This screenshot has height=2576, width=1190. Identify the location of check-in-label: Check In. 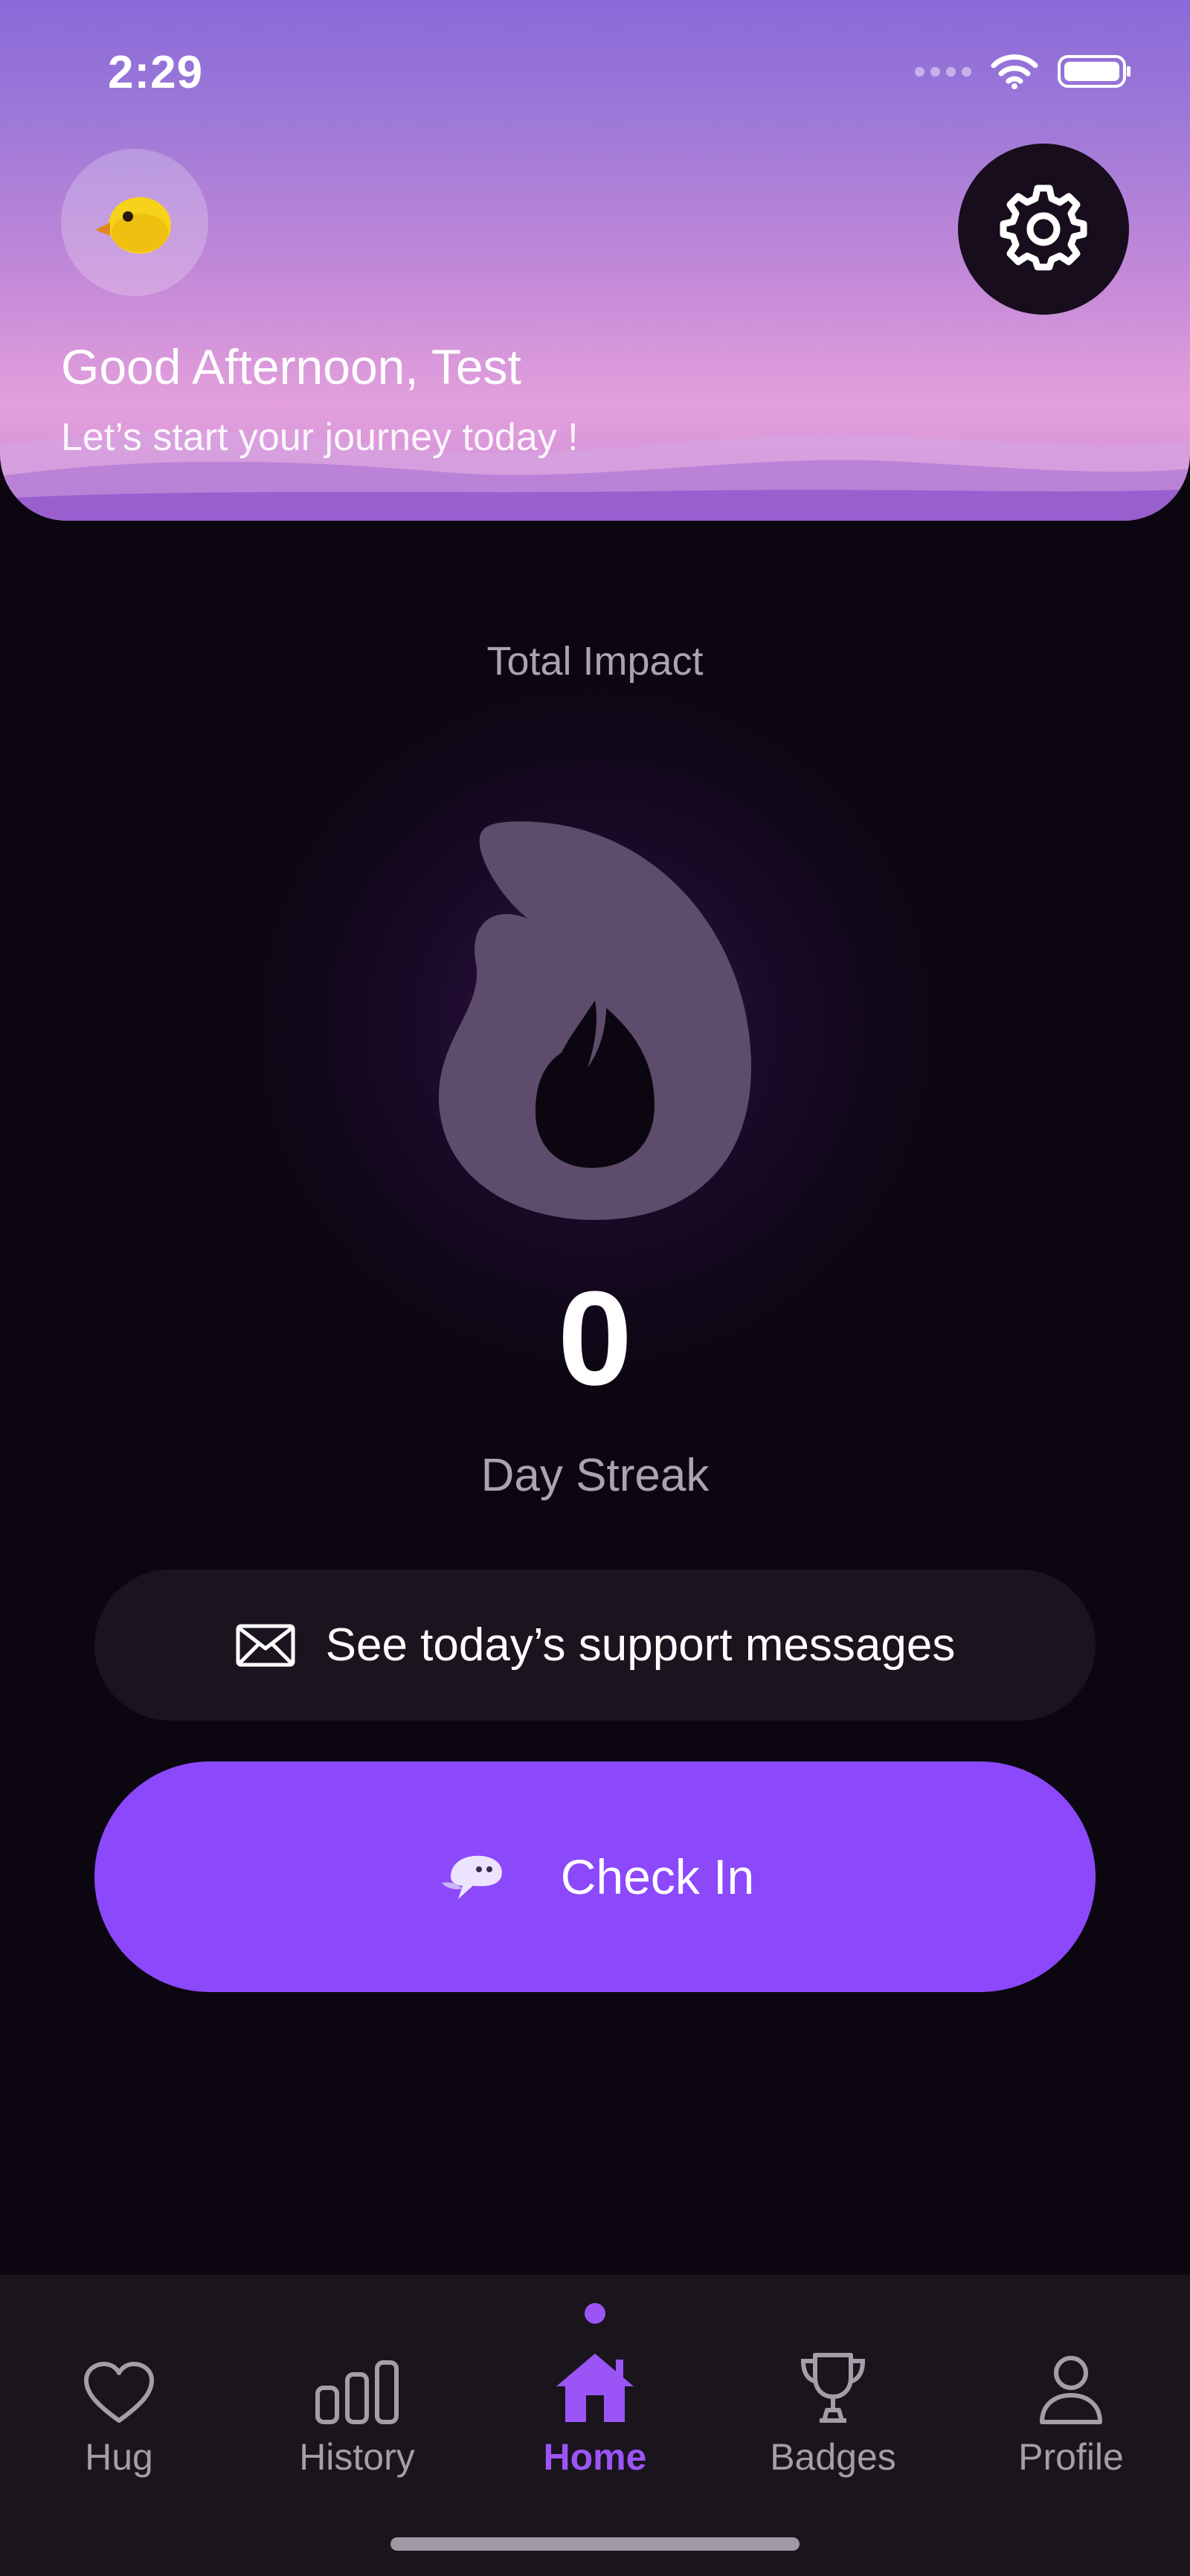
(658, 1876).